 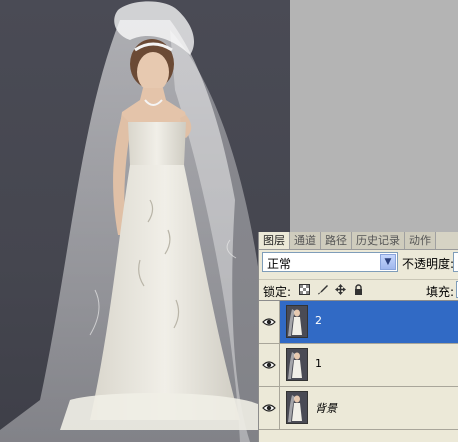 What do you see at coordinates (322, 289) in the screenshot?
I see `brush-icon` at bounding box center [322, 289].